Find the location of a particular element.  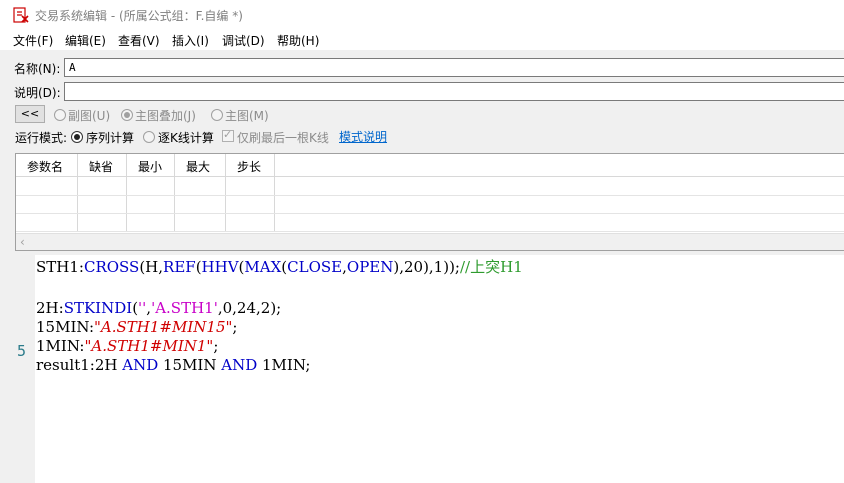

menu-view: 查看(V) is located at coordinates (139, 40).